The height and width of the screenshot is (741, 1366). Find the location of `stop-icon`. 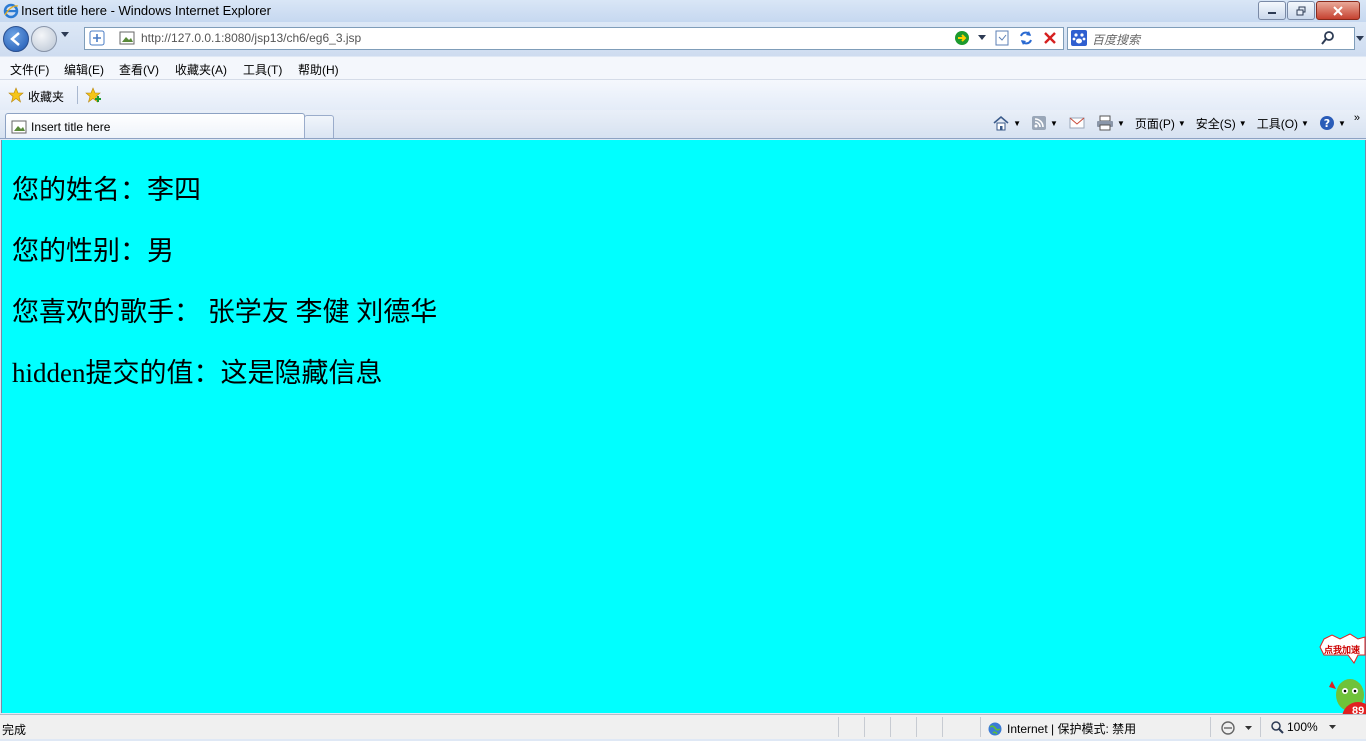

stop-icon is located at coordinates (1050, 38).